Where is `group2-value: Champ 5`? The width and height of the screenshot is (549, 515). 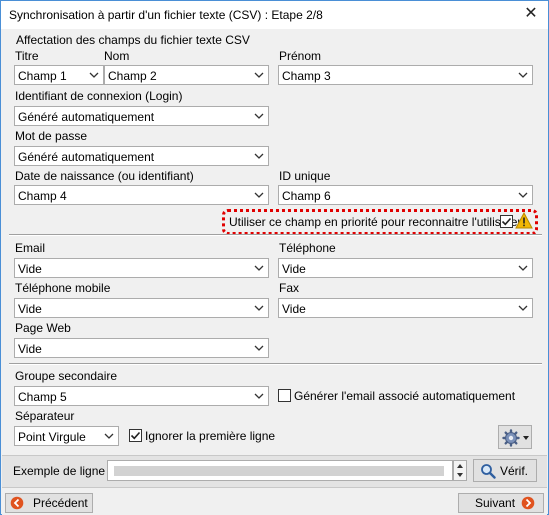
group2-value: Champ 5 is located at coordinates (42, 397).